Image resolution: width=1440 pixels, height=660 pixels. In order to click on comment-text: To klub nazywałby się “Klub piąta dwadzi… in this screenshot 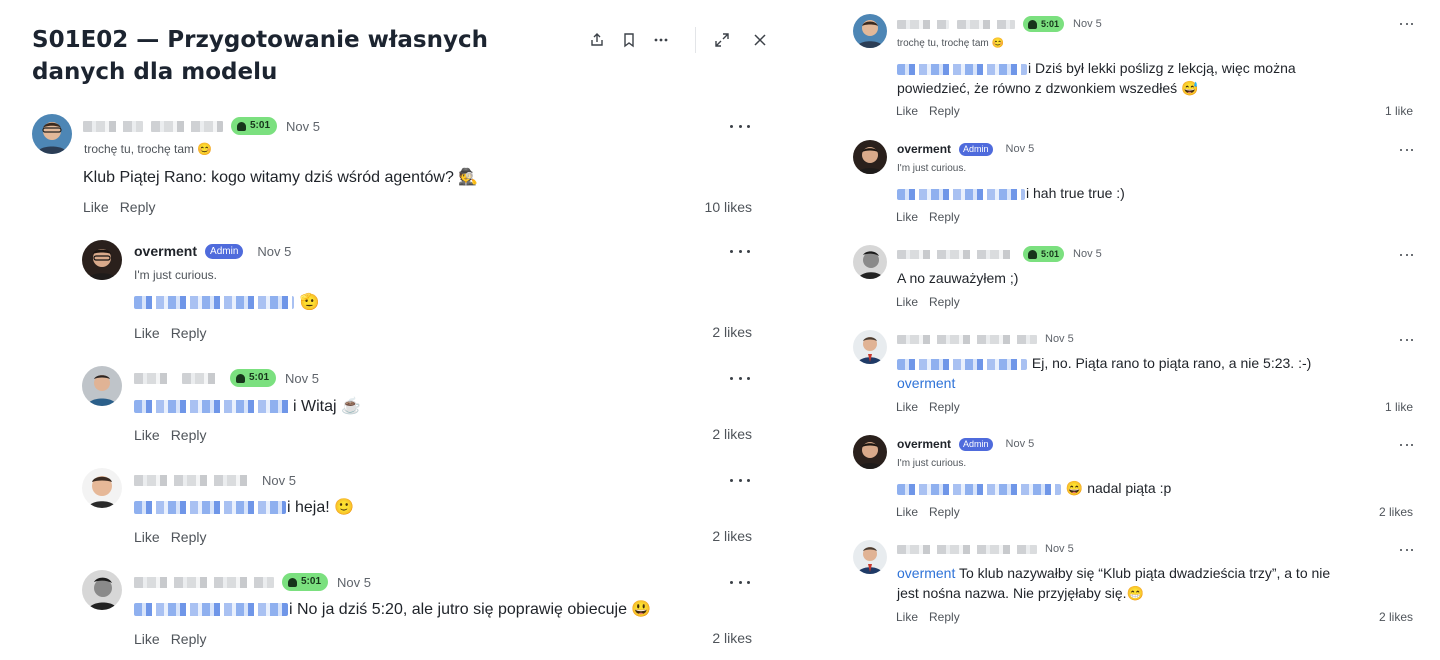, I will do `click(1114, 583)`.